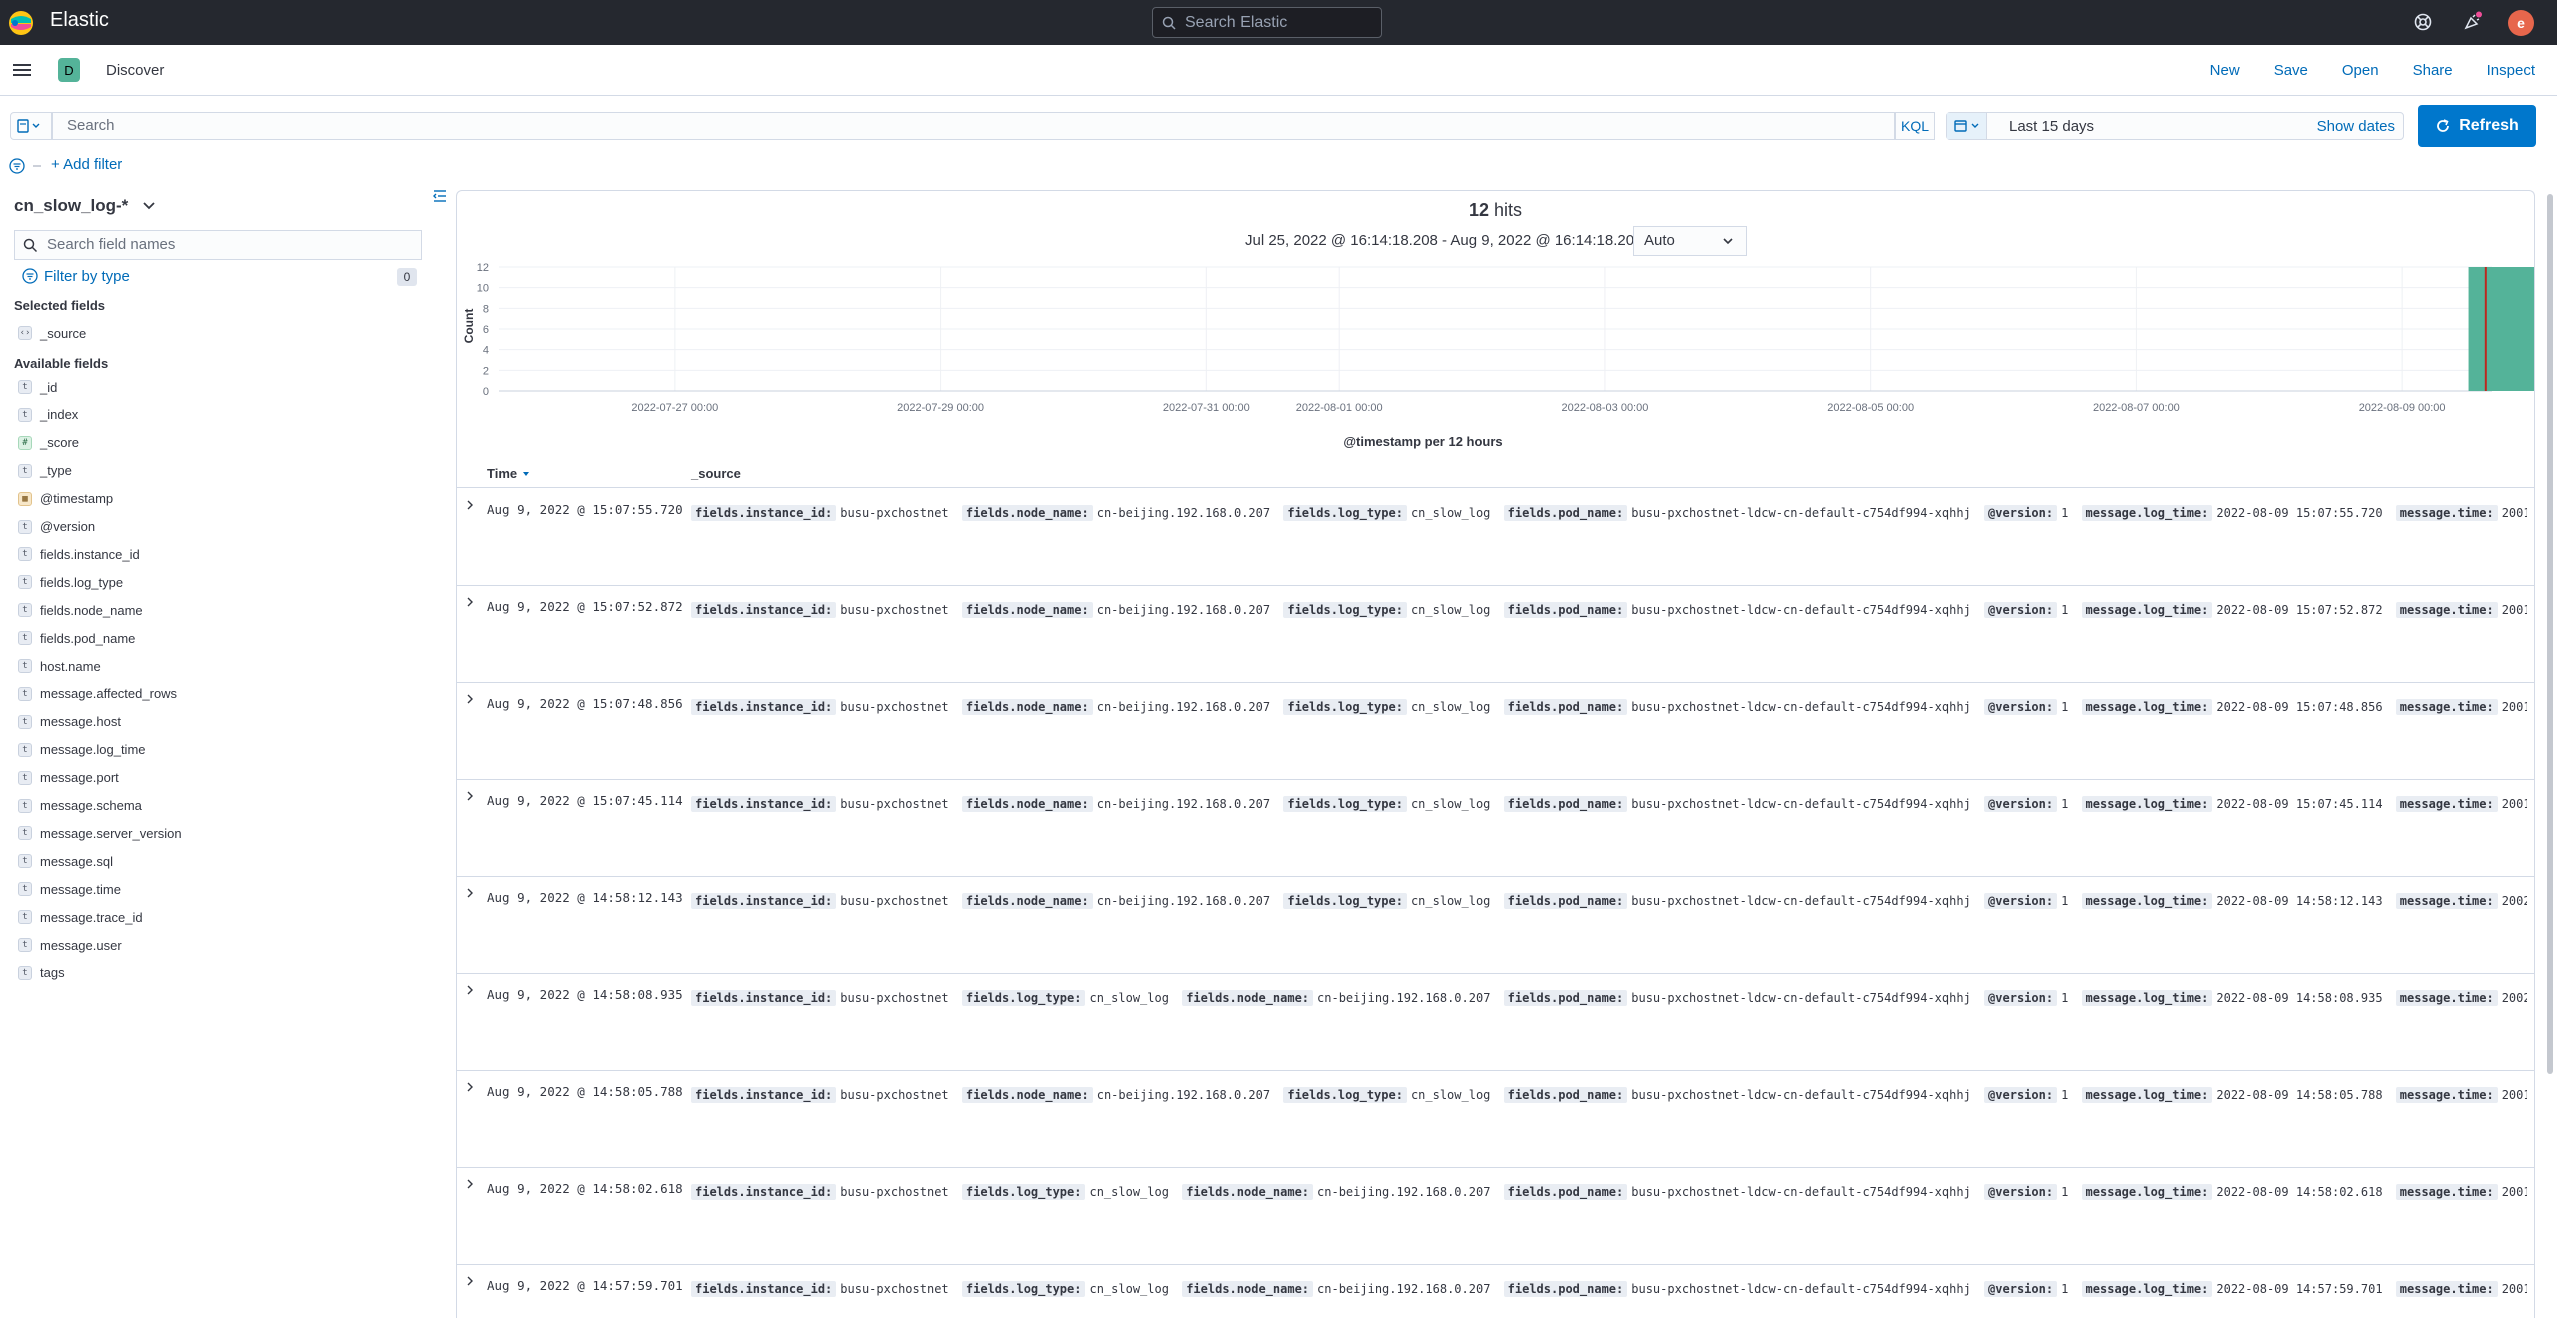 This screenshot has height=1318, width=2557. Describe the element at coordinates (1267, 22) in the screenshot. I see `global-search-input: Search Elastic` at that location.